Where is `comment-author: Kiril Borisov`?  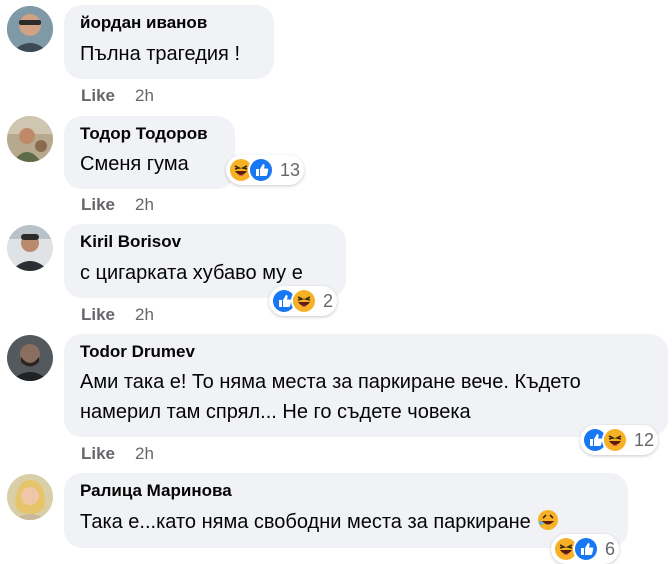 comment-author: Kiril Borisov is located at coordinates (130, 242).